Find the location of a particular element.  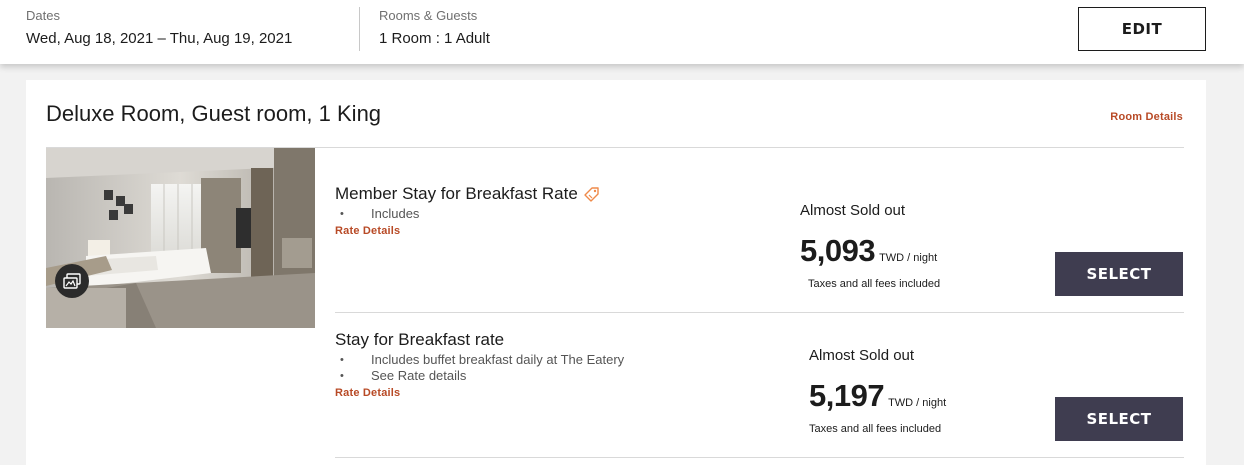

rooms-guests-label: Rooms & Guests is located at coordinates (428, 15).